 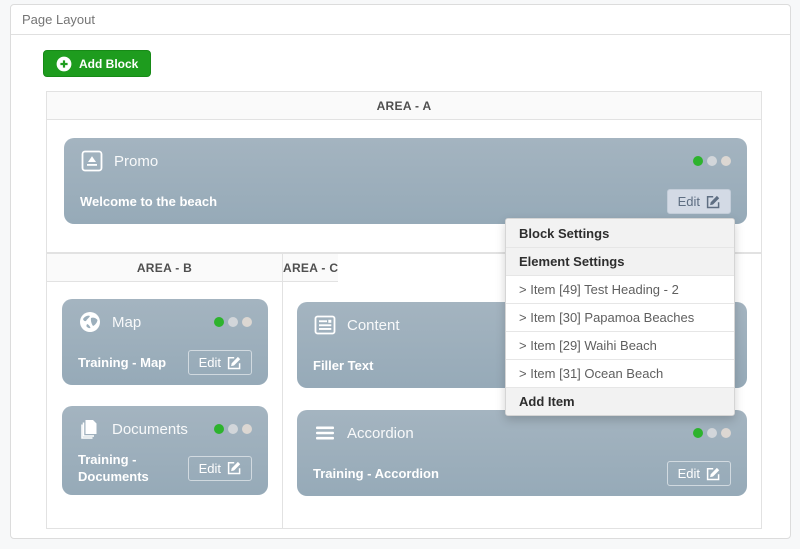 I want to click on panel-header: Page Layout, so click(x=400, y=20).